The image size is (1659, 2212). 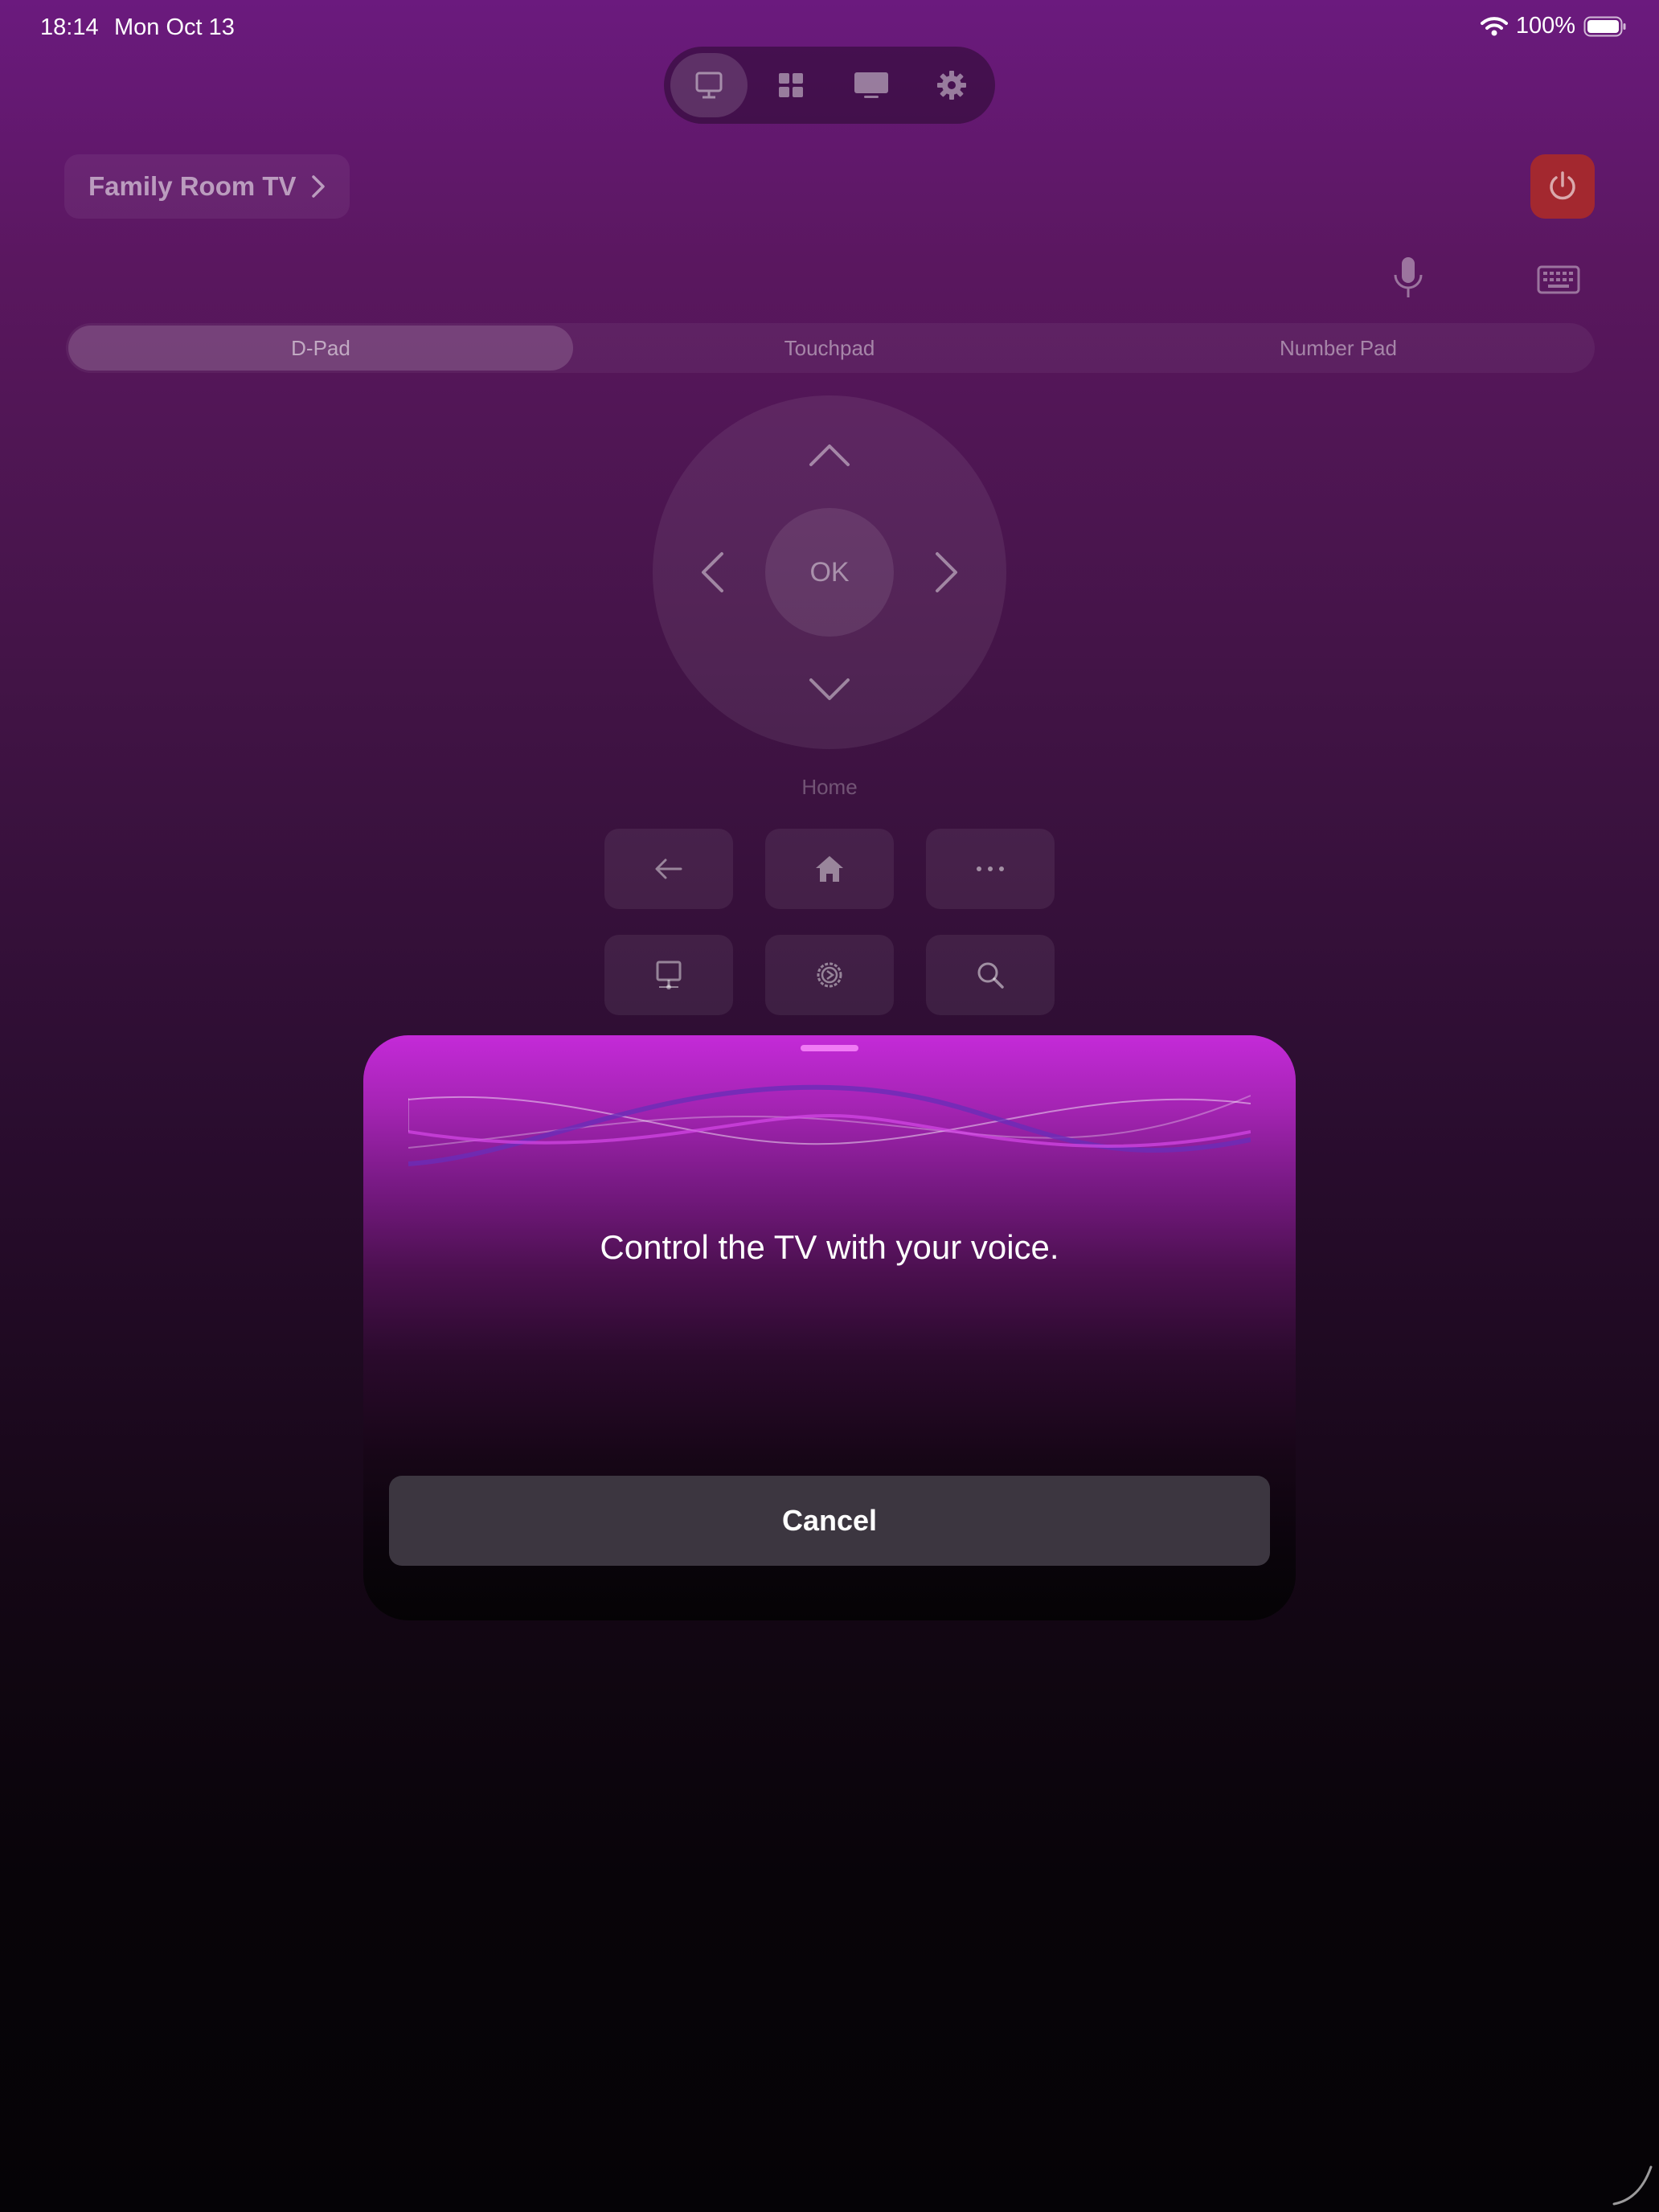 I want to click on home-icon, so click(x=829, y=869).